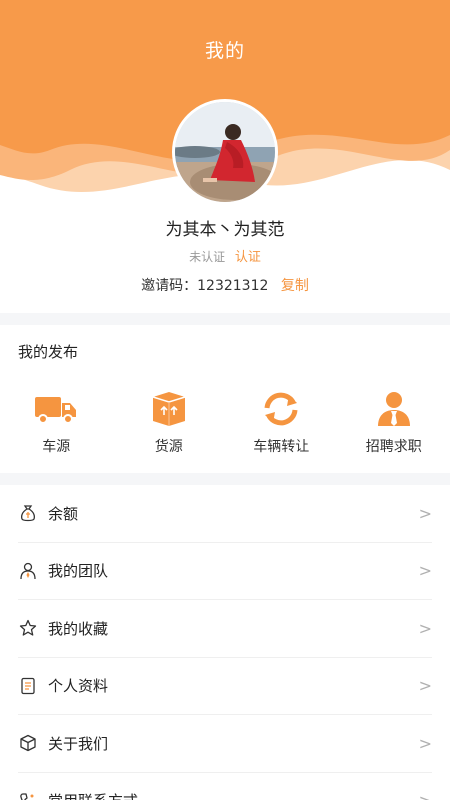 The width and height of the screenshot is (450, 800). I want to click on menu-item-label: 关于我们, so click(78, 743).